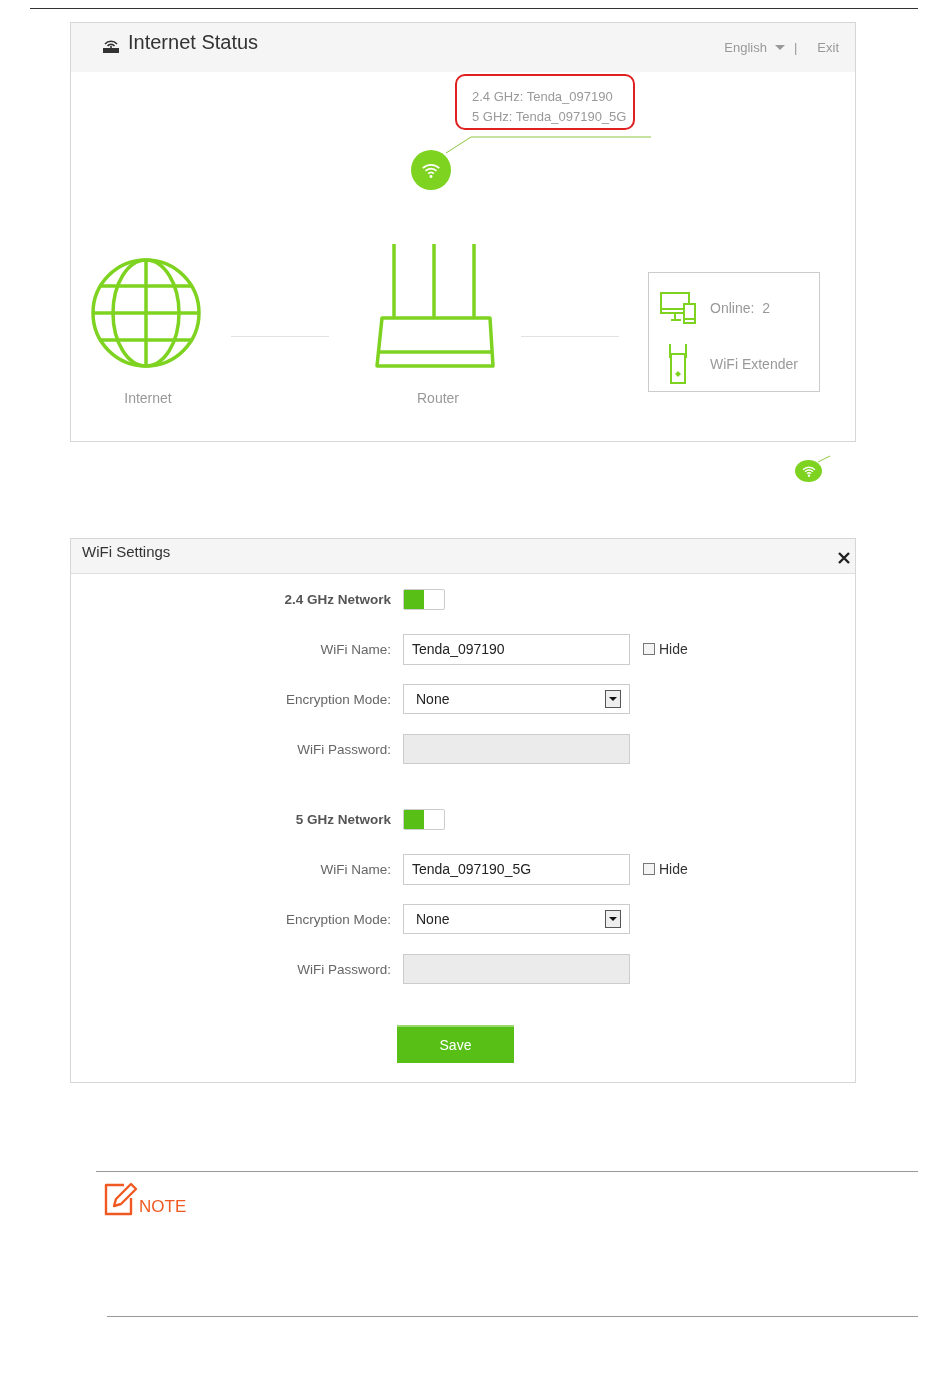  I want to click on panel-title: Internet Status, so click(193, 42).